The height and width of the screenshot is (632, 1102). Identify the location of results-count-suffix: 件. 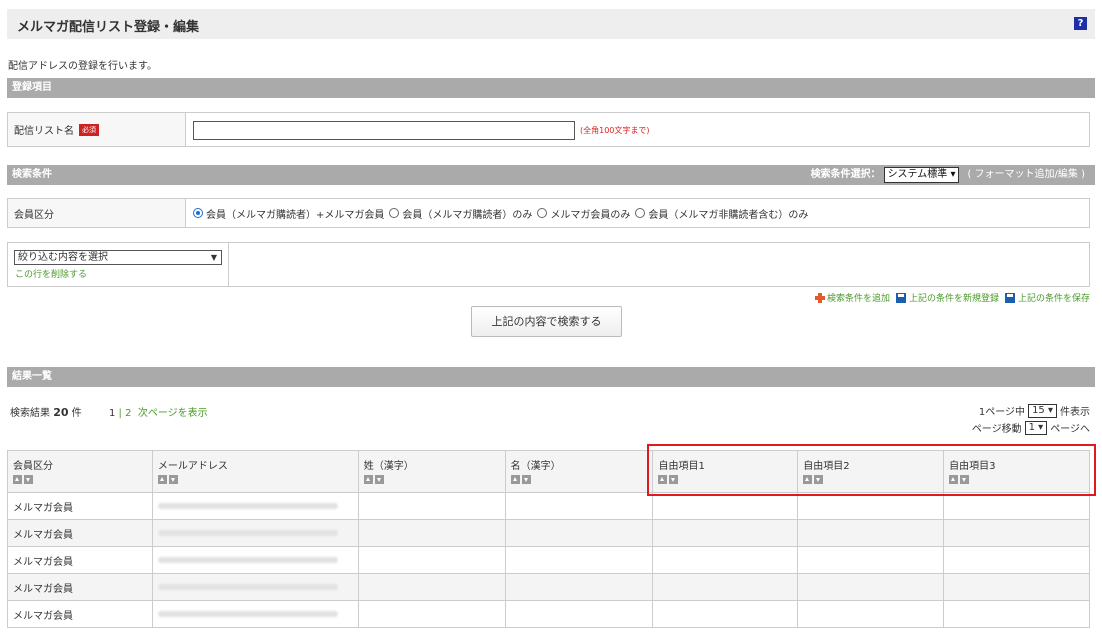
(75, 413).